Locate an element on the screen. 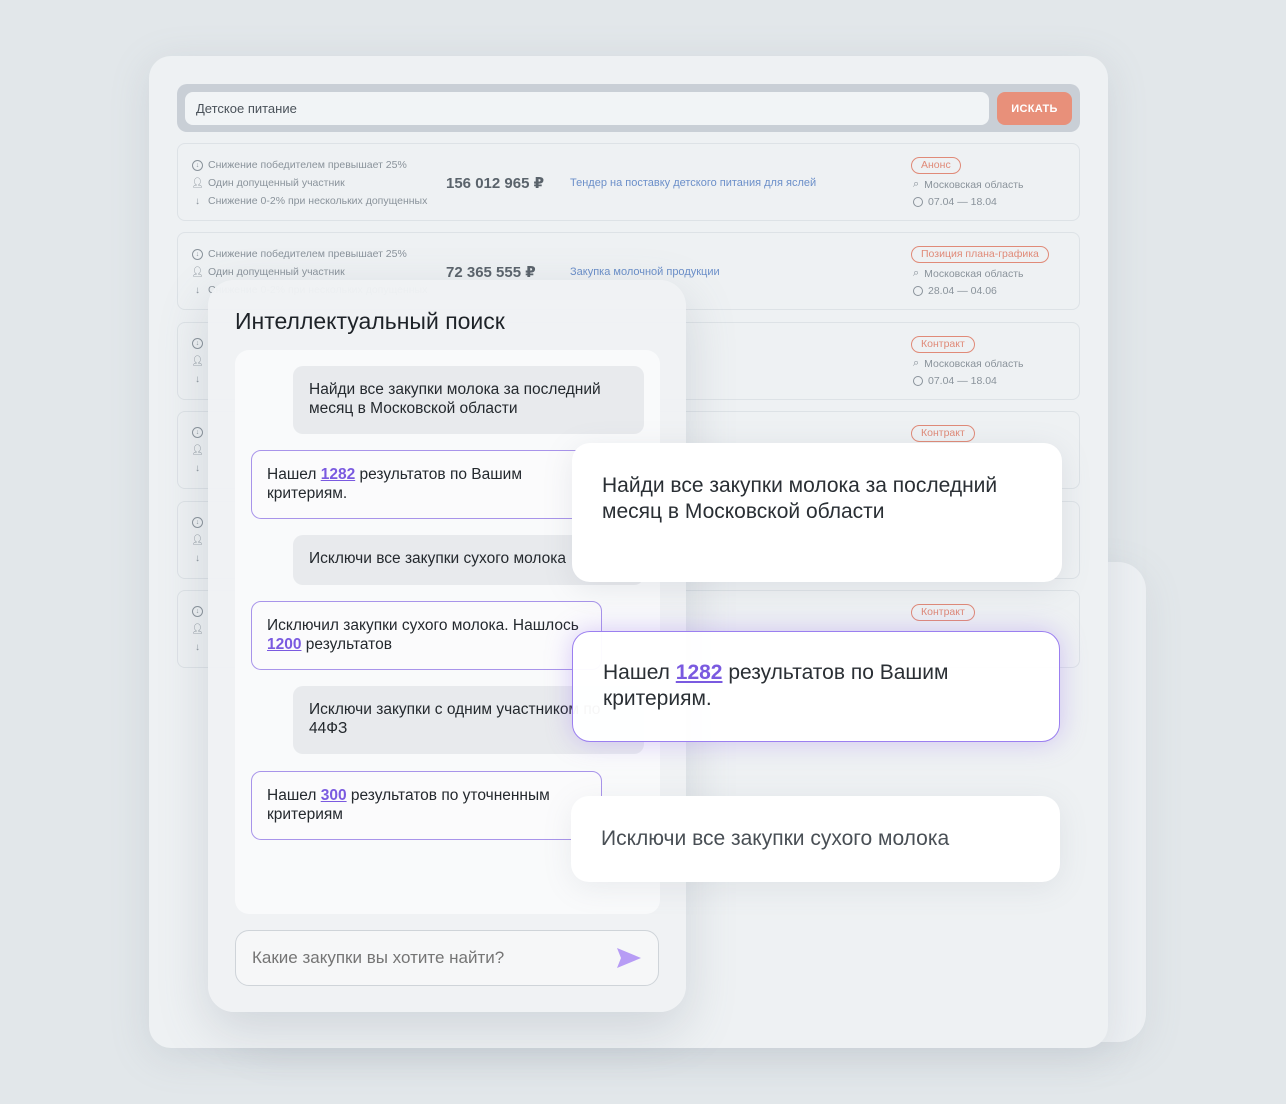  result-count-link: 300 is located at coordinates (334, 795).